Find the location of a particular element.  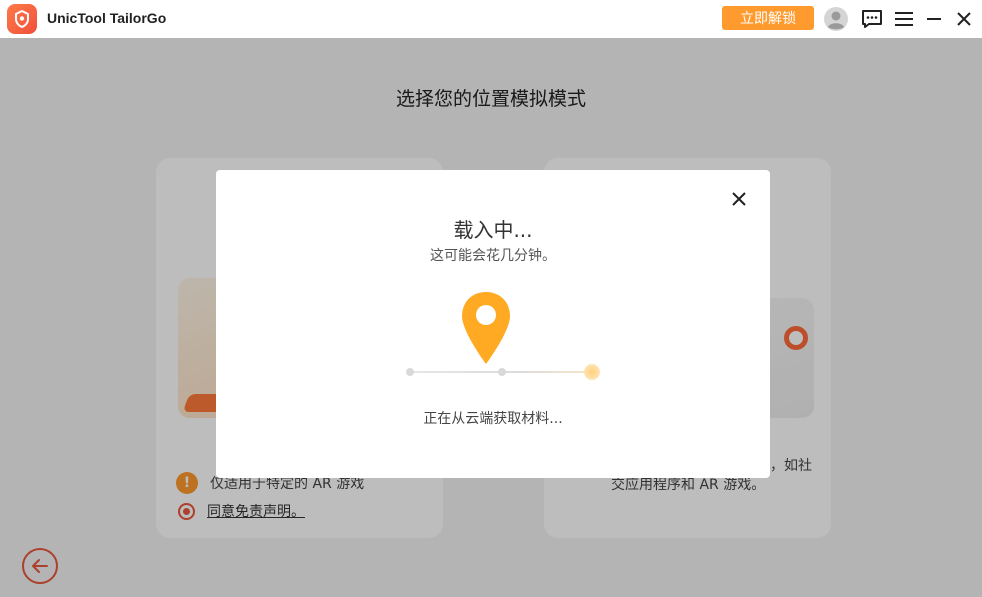

app-logo-icon is located at coordinates (22, 19).